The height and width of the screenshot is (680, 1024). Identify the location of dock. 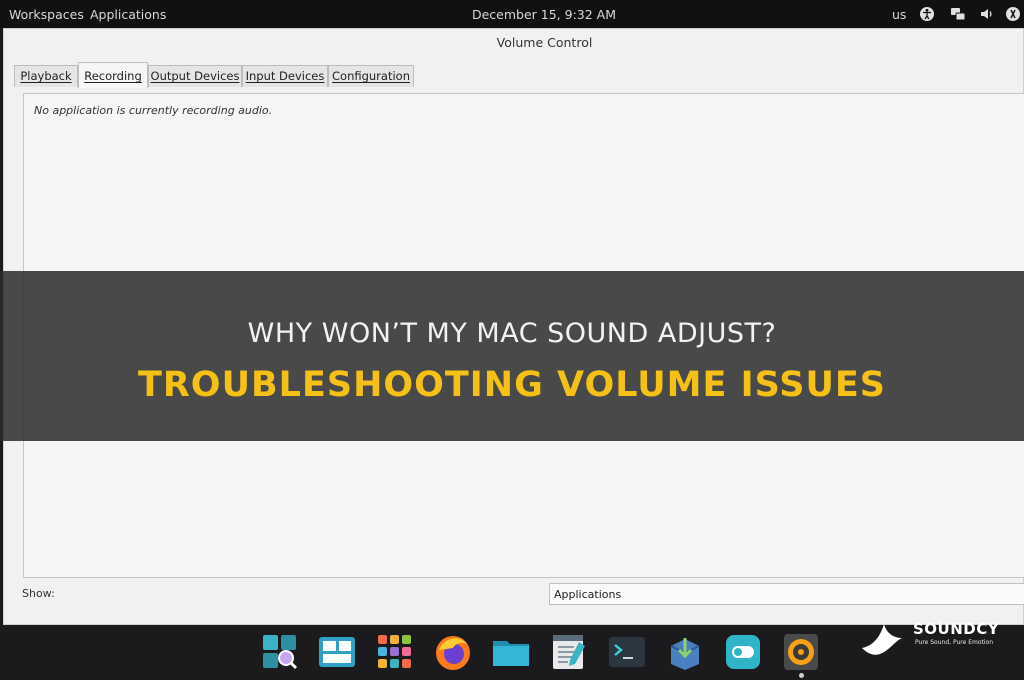
(545, 653).